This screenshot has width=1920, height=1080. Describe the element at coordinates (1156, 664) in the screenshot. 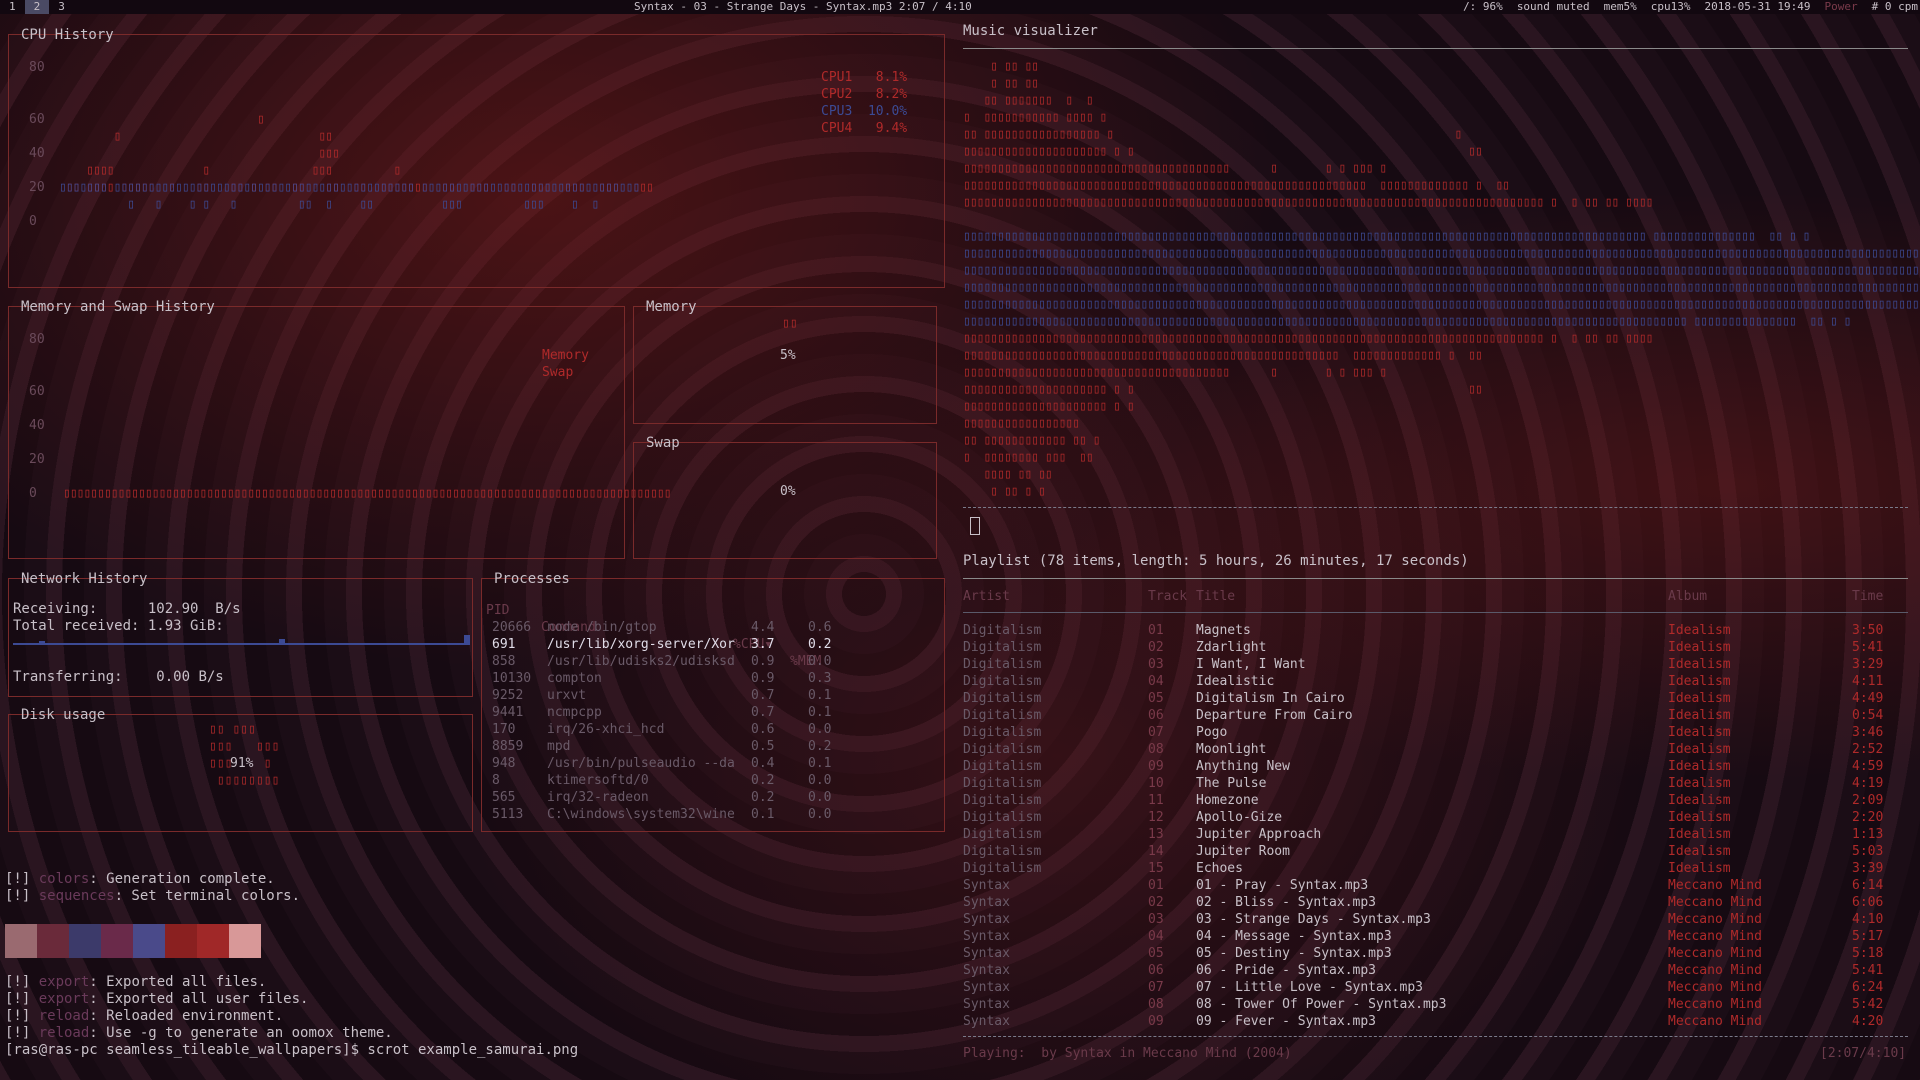

I see `track-number: 03` at that location.